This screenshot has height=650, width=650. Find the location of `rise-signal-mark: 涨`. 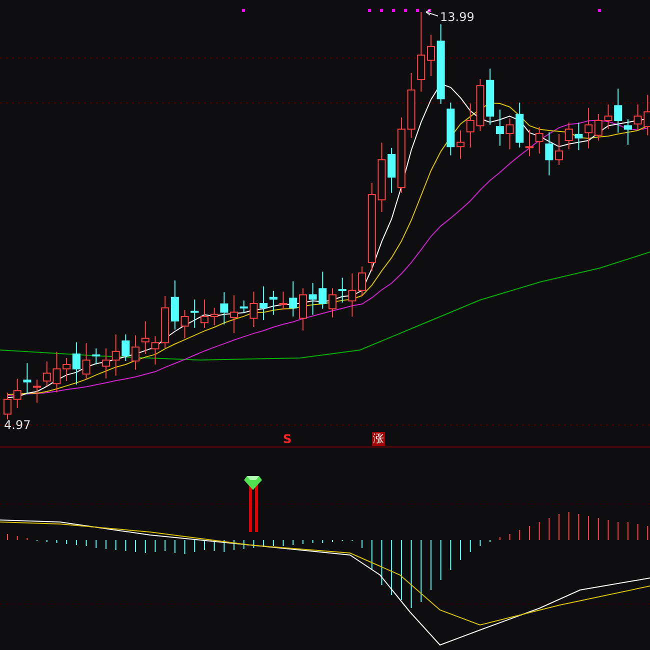

rise-signal-mark: 涨 is located at coordinates (378, 439).